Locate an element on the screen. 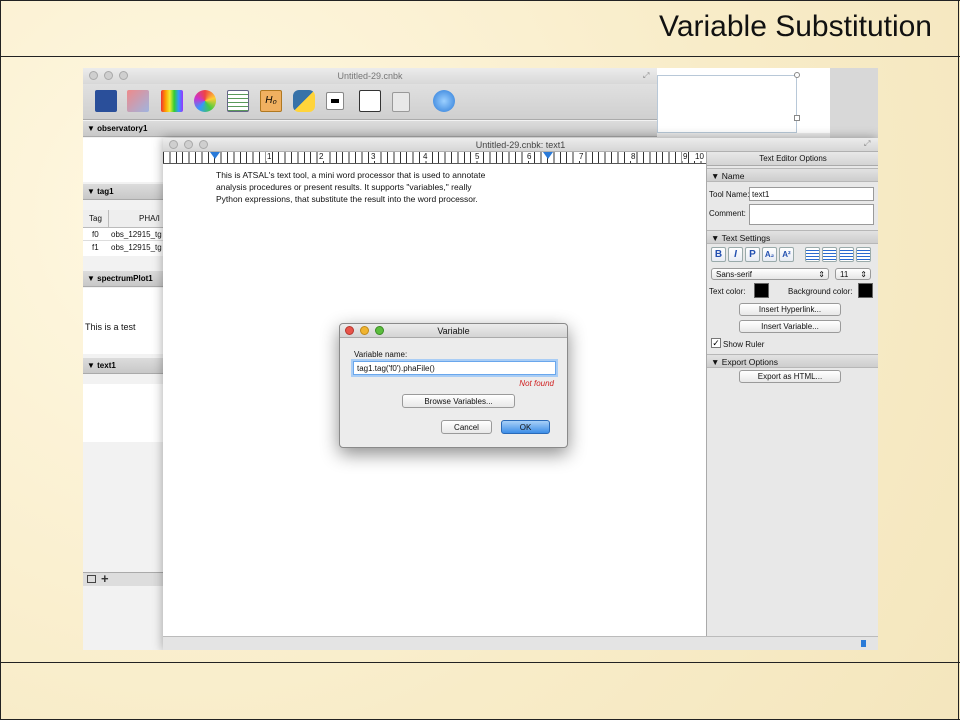  main-window-title: Untitled-29.cnbk is located at coordinates (370, 76).